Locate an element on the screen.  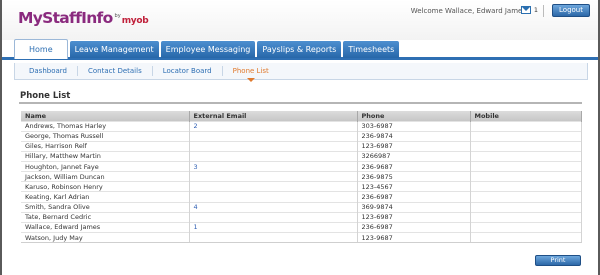
cell-name: Keating, Karl Adrian is located at coordinates (105, 197).